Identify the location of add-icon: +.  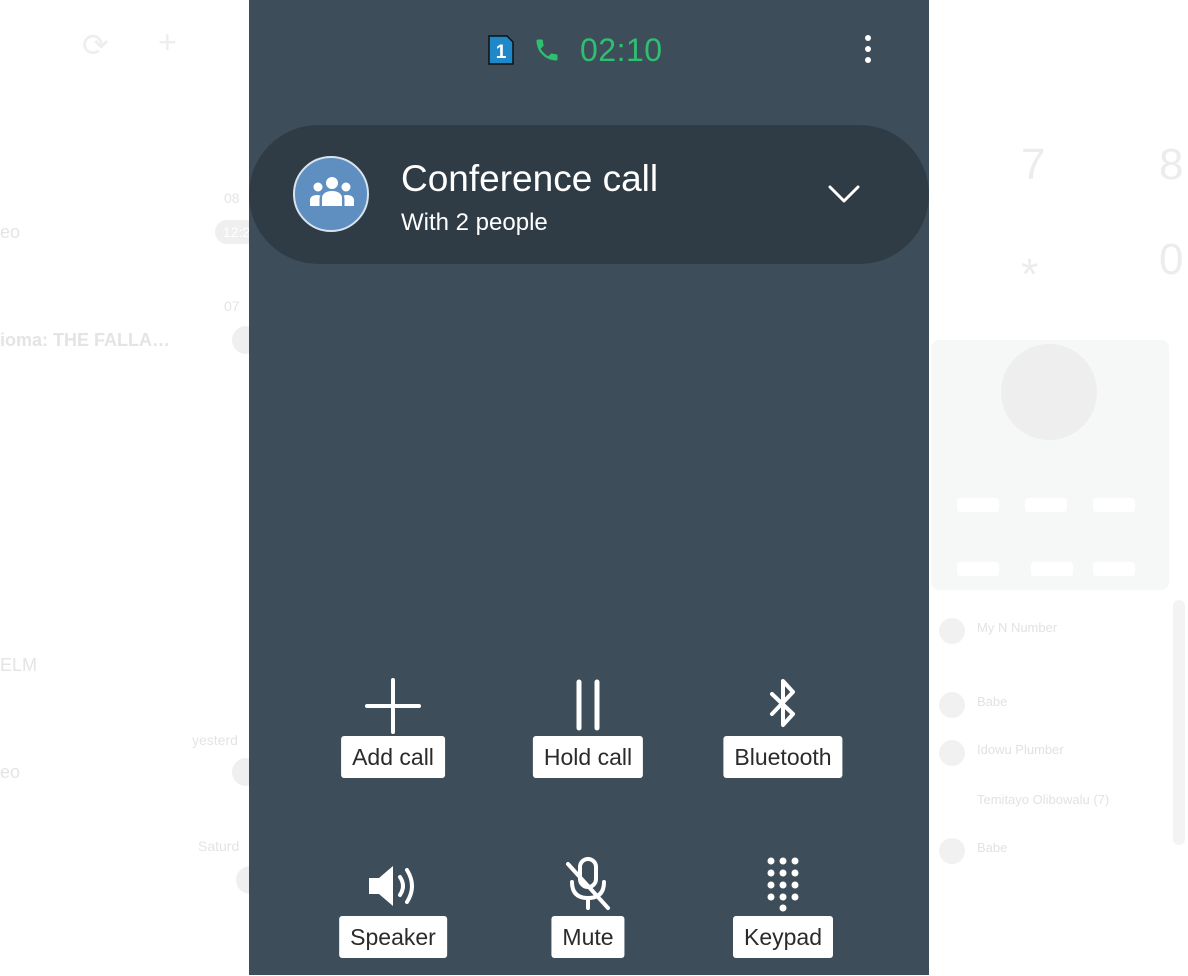
(167, 42).